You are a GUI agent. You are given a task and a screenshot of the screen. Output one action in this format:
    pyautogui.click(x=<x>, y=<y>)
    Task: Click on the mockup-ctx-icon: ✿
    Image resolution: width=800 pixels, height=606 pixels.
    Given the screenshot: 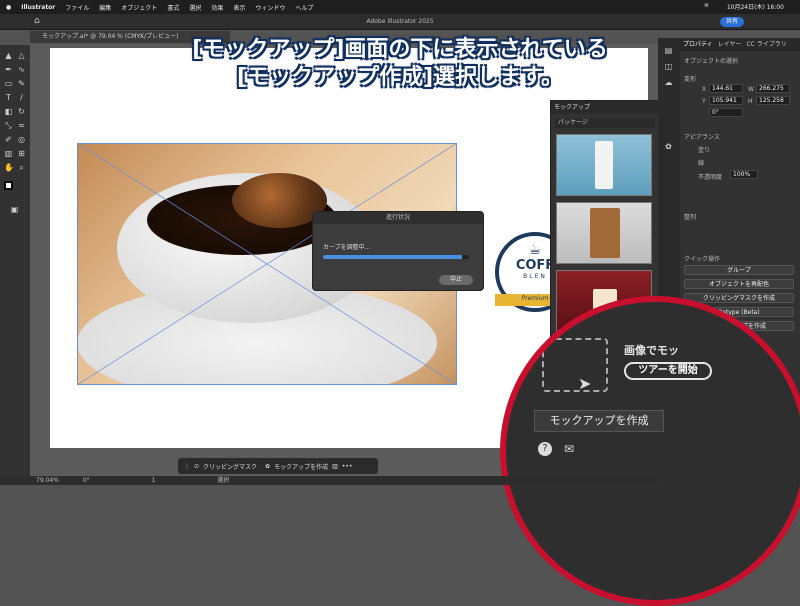 What is the action you would take?
    pyautogui.click(x=268, y=466)
    